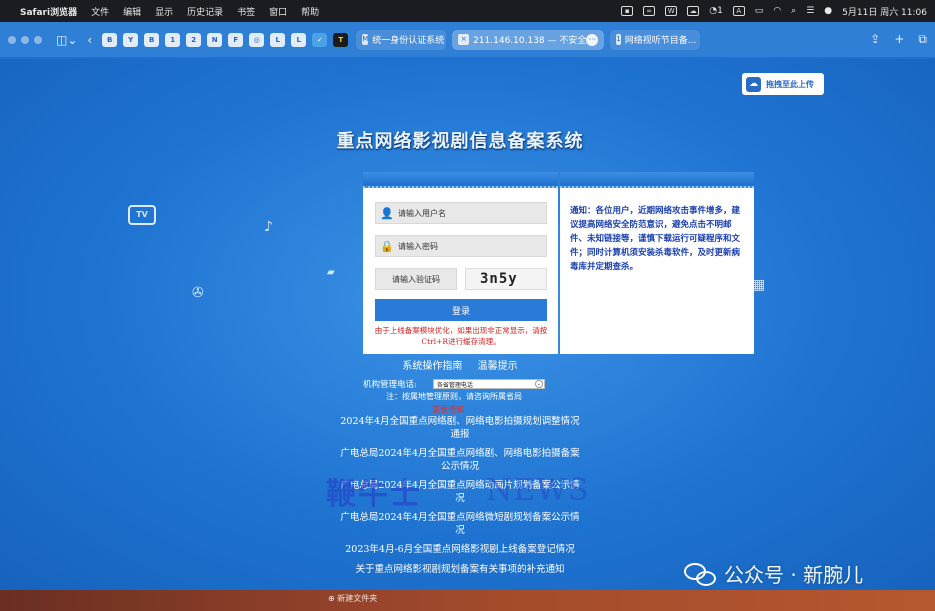 The width and height of the screenshot is (935, 611). I want to click on tab-sso: M 统一身份认证系统, so click(401, 39).